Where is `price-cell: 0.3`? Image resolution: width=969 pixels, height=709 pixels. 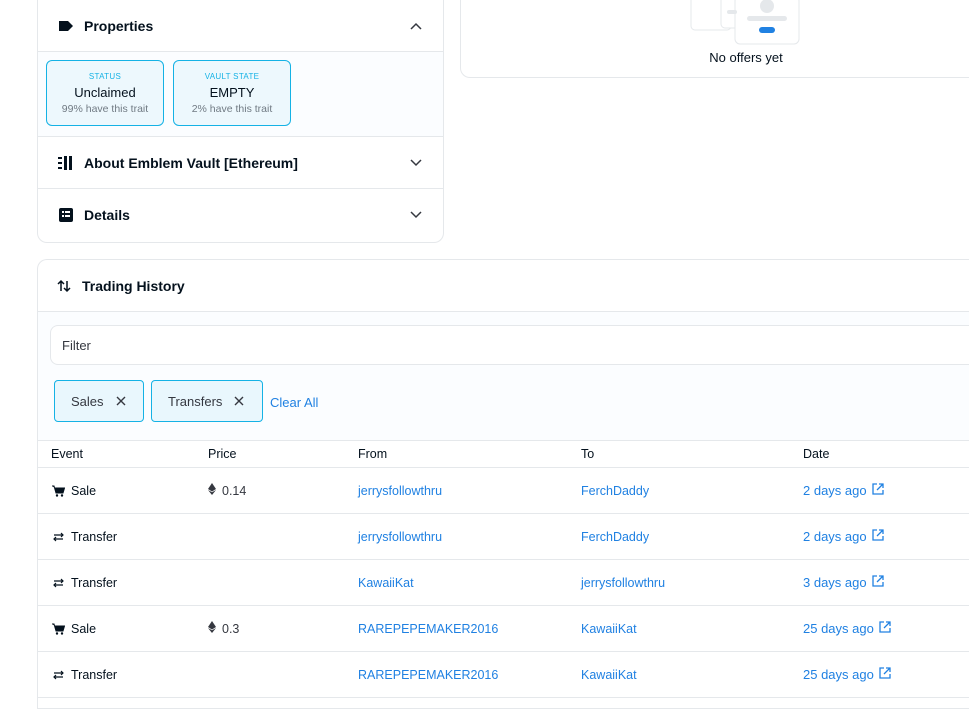 price-cell: 0.3 is located at coordinates (223, 628).